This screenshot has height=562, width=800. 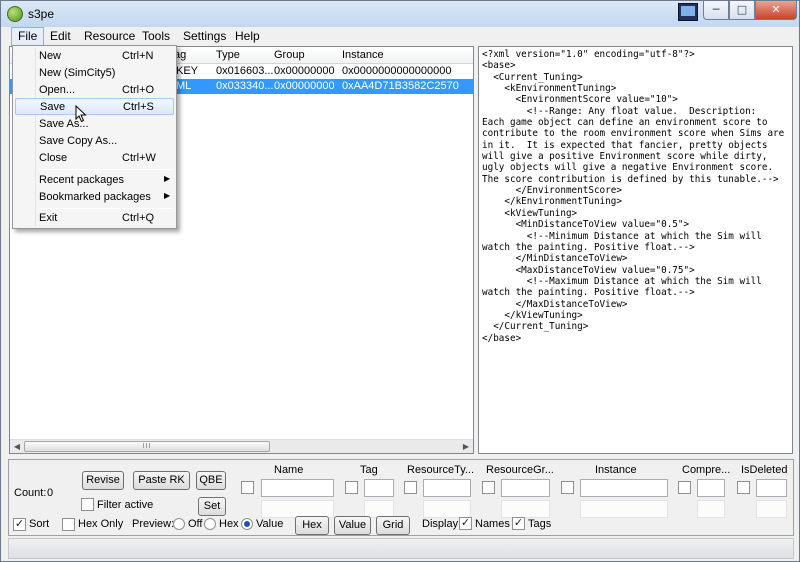 What do you see at coordinates (229, 524) in the screenshot?
I see `preview-hex-label: Hex` at bounding box center [229, 524].